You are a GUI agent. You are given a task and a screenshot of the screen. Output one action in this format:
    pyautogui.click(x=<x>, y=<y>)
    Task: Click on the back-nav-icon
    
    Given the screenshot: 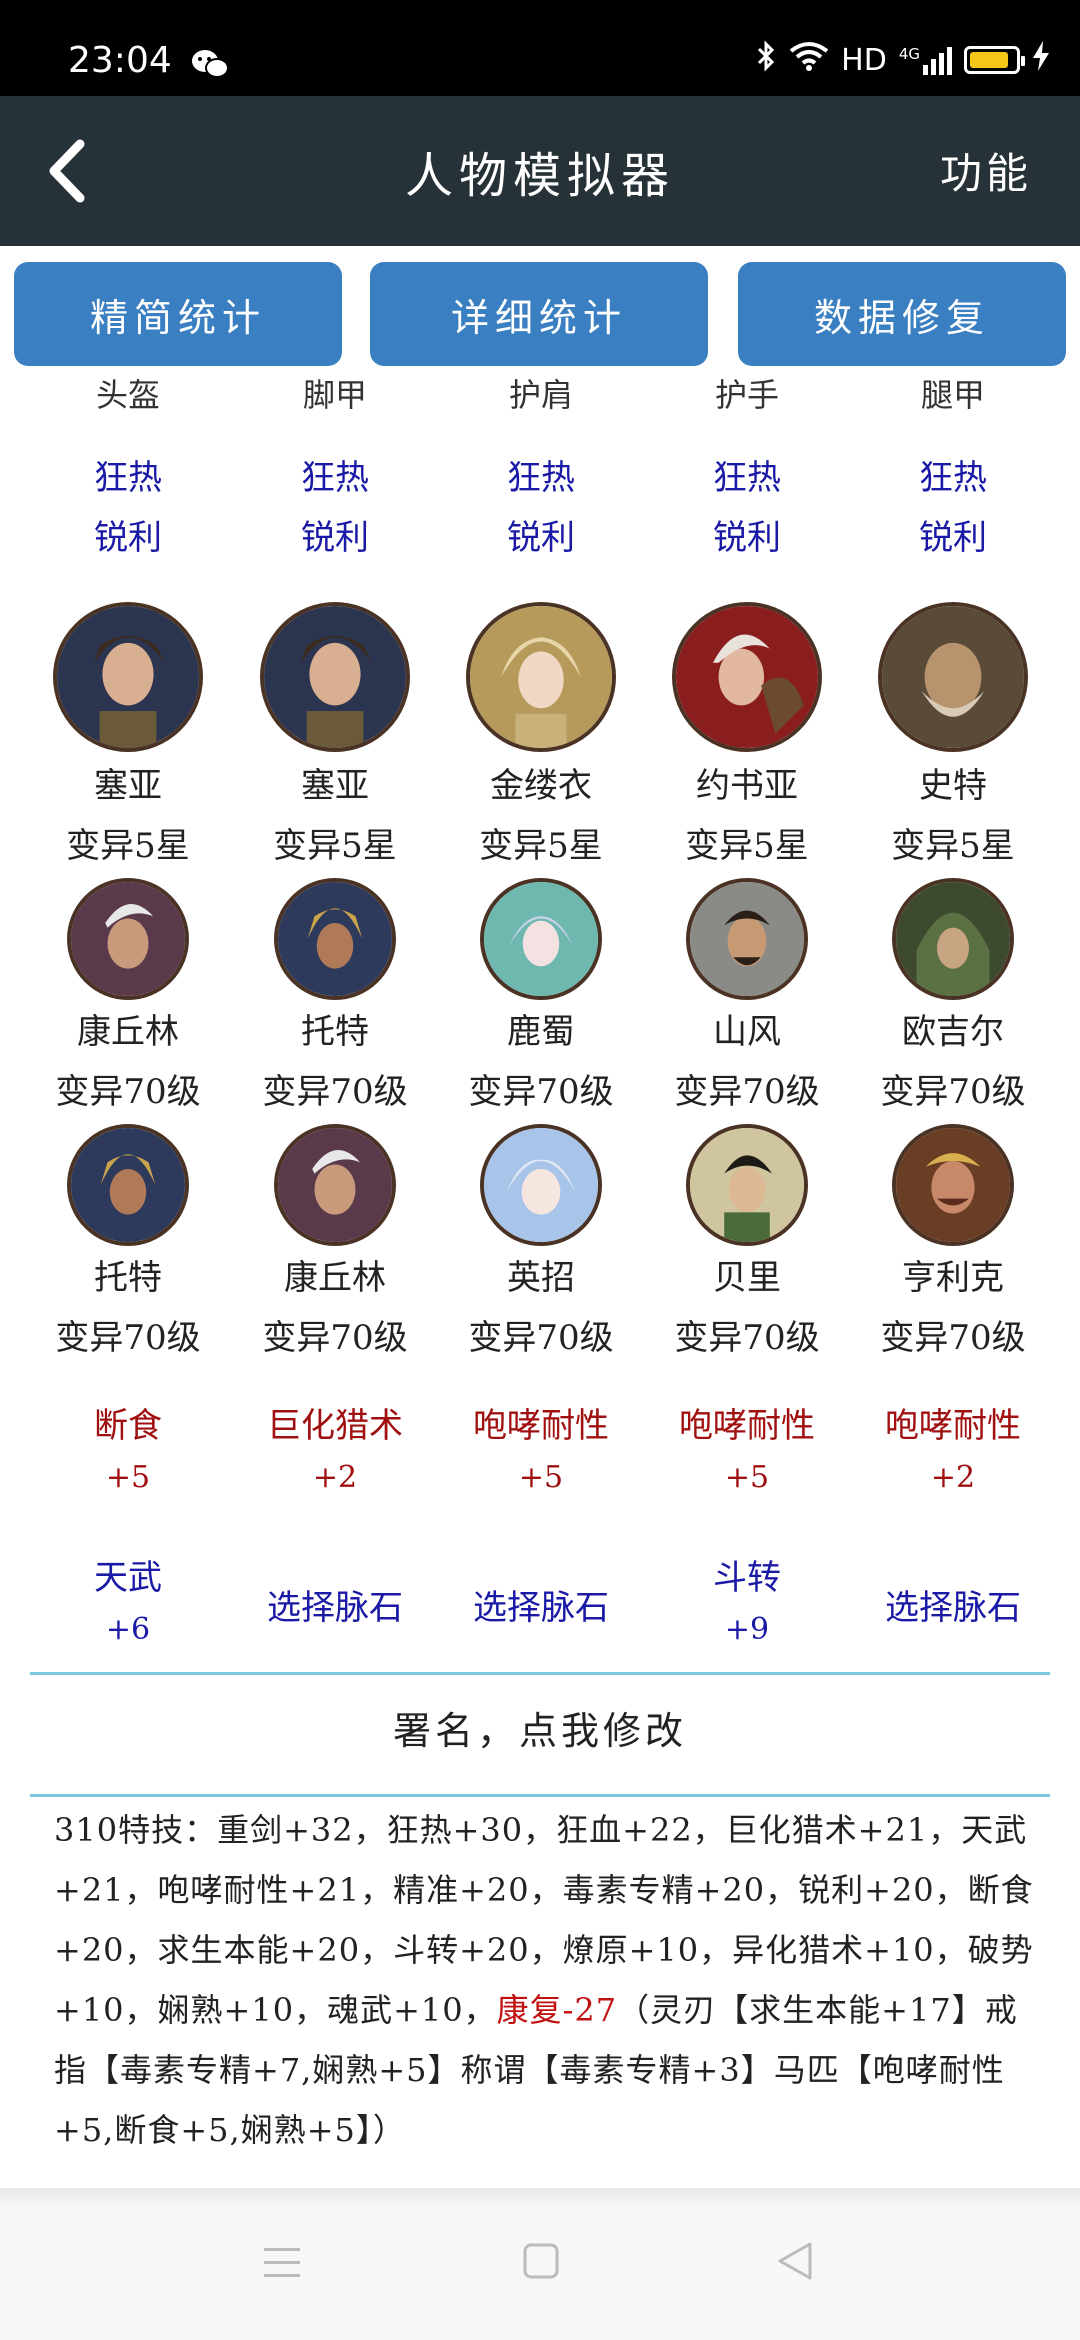 What is the action you would take?
    pyautogui.click(x=795, y=2263)
    